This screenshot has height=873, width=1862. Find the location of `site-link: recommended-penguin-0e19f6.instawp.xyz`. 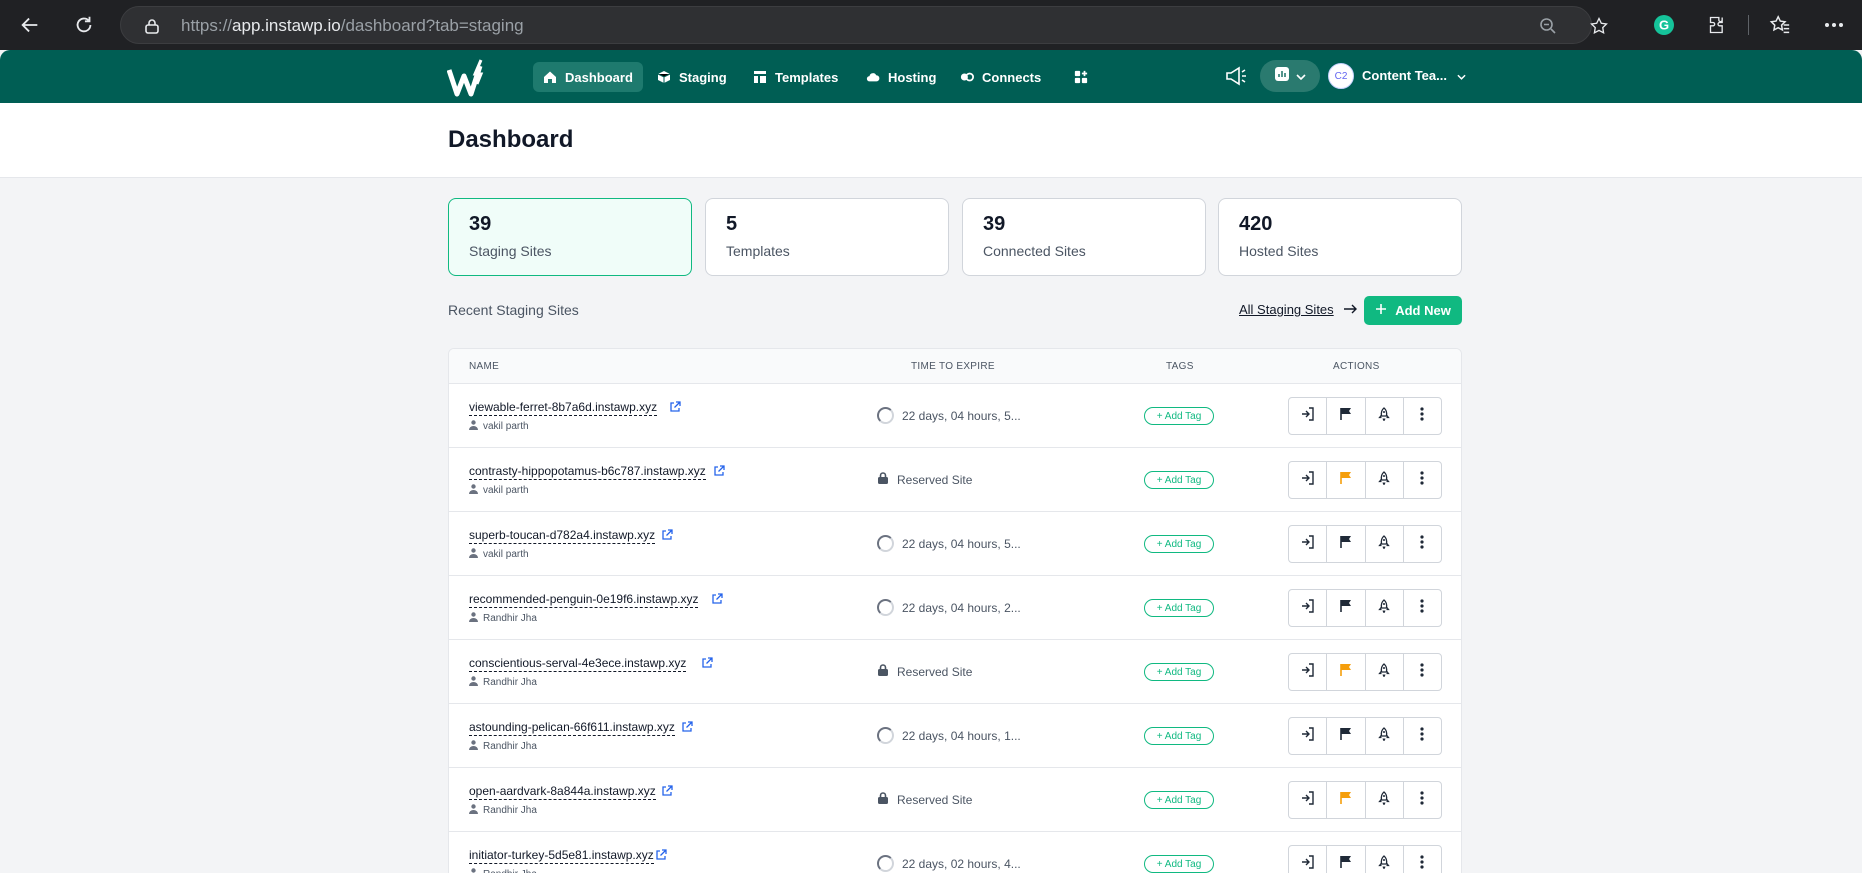

site-link: recommended-penguin-0e19f6.instawp.xyz is located at coordinates (584, 600).